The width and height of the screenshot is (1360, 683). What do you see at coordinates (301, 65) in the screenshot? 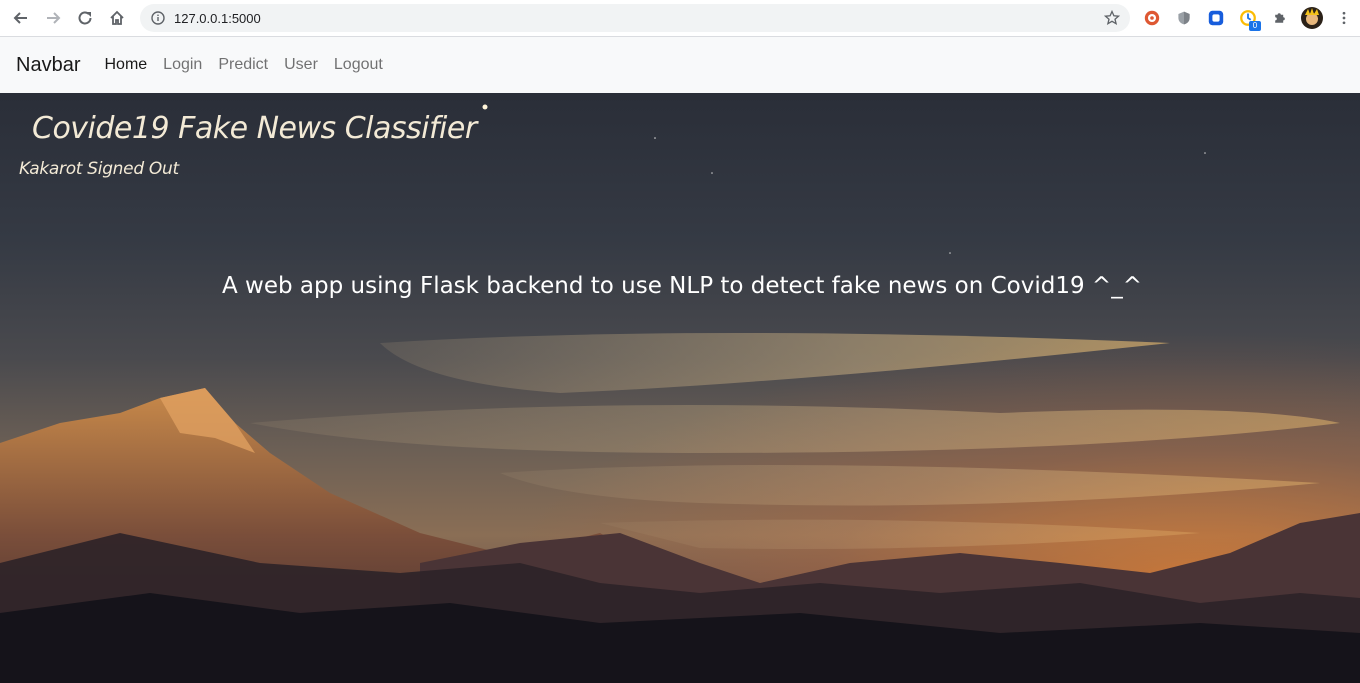
I see `nav-link-user: User` at bounding box center [301, 65].